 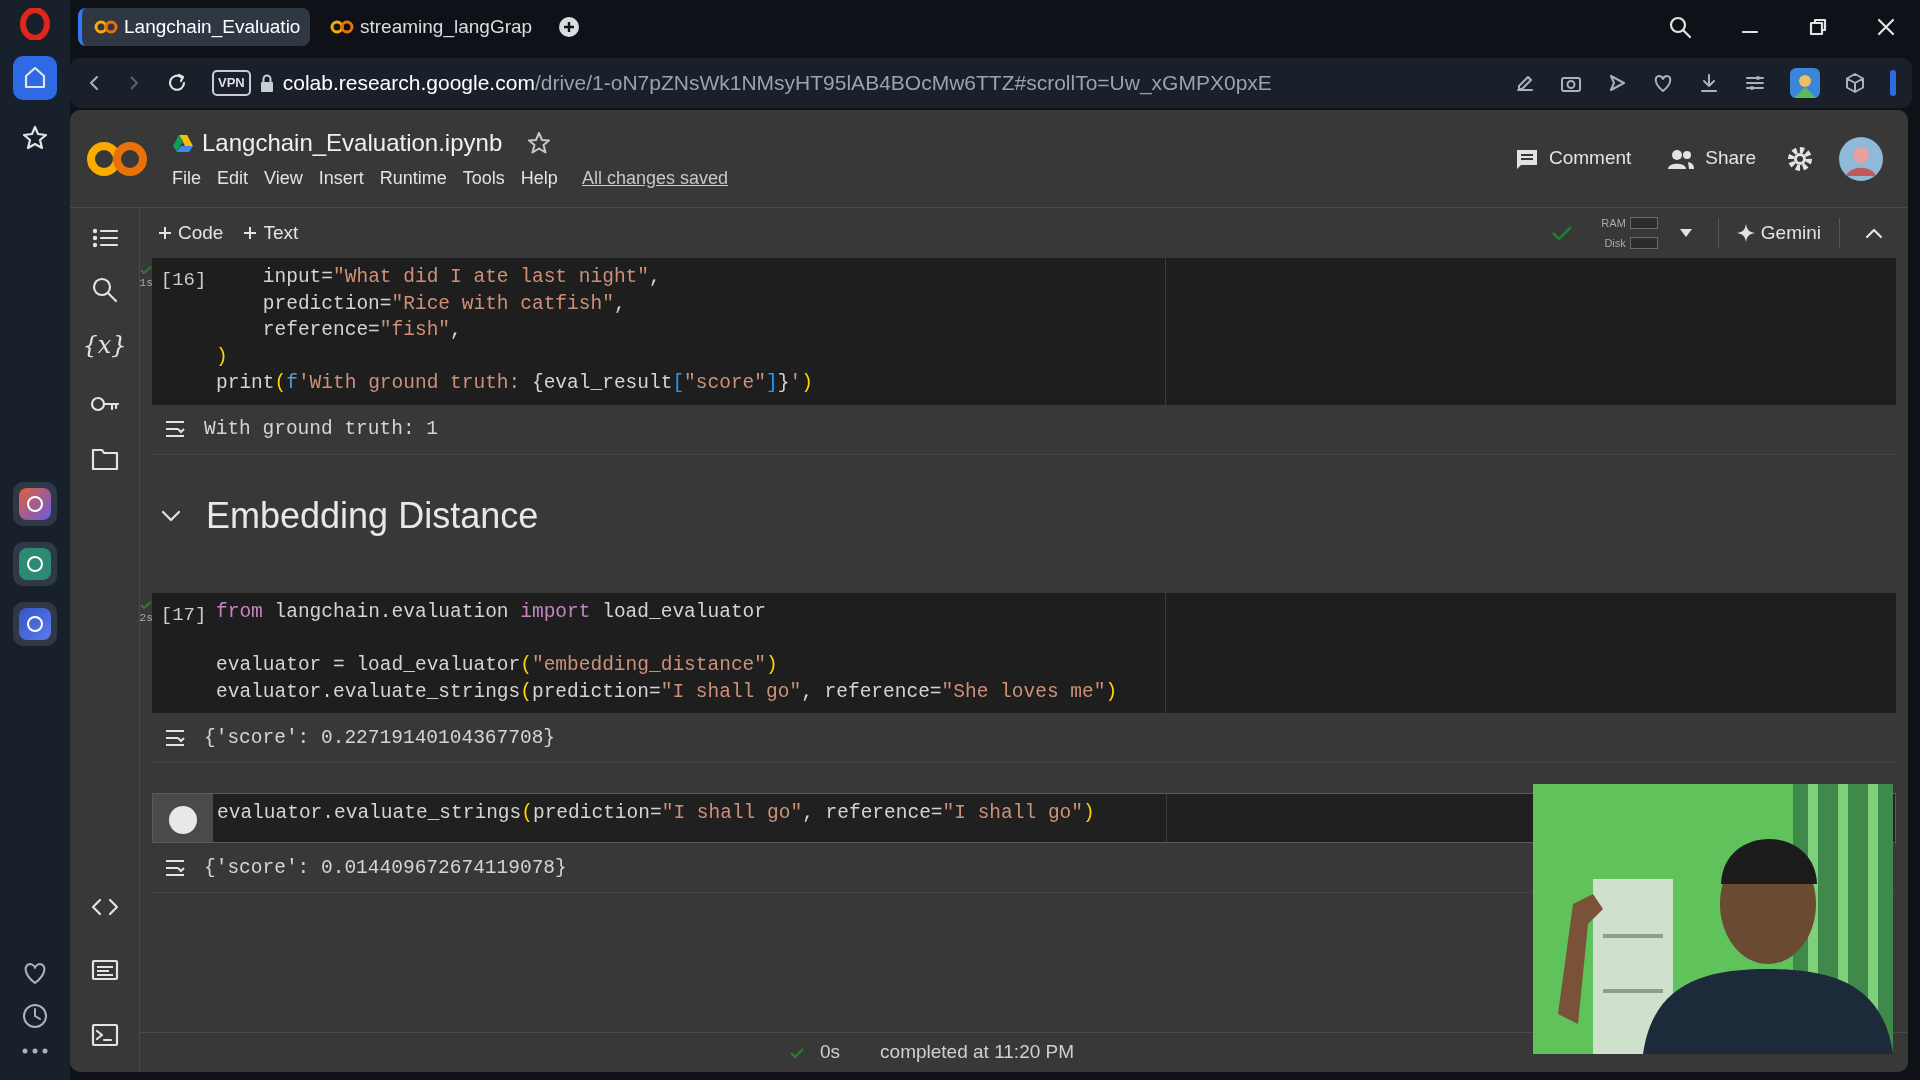 What do you see at coordinates (1613, 223) in the screenshot?
I see `ram-label: RAM` at bounding box center [1613, 223].